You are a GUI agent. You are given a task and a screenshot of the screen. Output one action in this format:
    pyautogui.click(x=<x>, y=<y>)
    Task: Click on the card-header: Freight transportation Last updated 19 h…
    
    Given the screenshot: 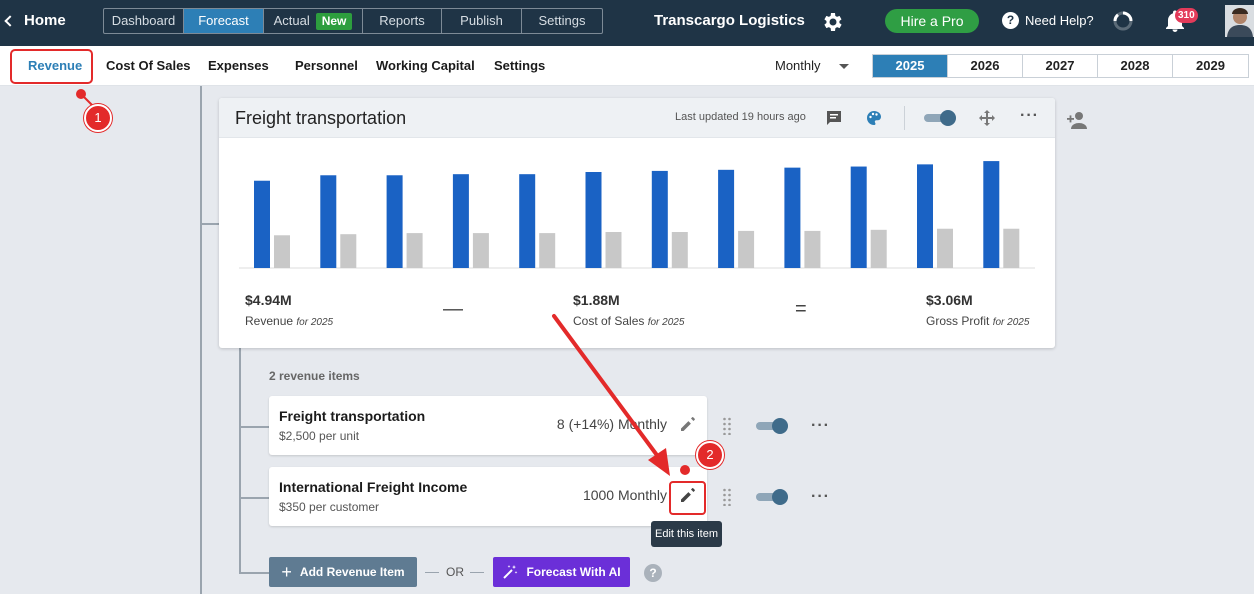 What is the action you would take?
    pyautogui.click(x=637, y=118)
    